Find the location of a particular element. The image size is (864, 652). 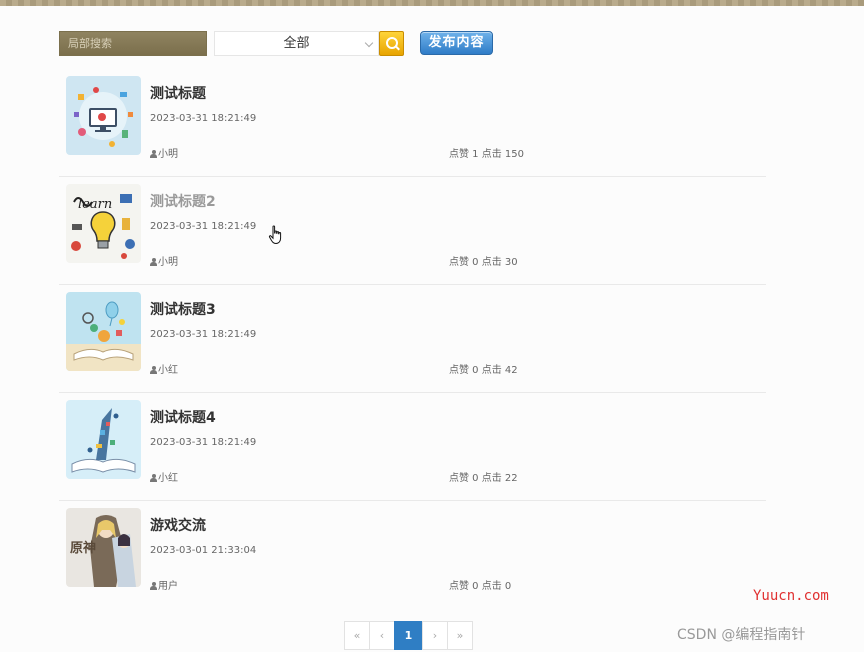

post-stats: 点赞 1 点击 150 is located at coordinates (486, 154).